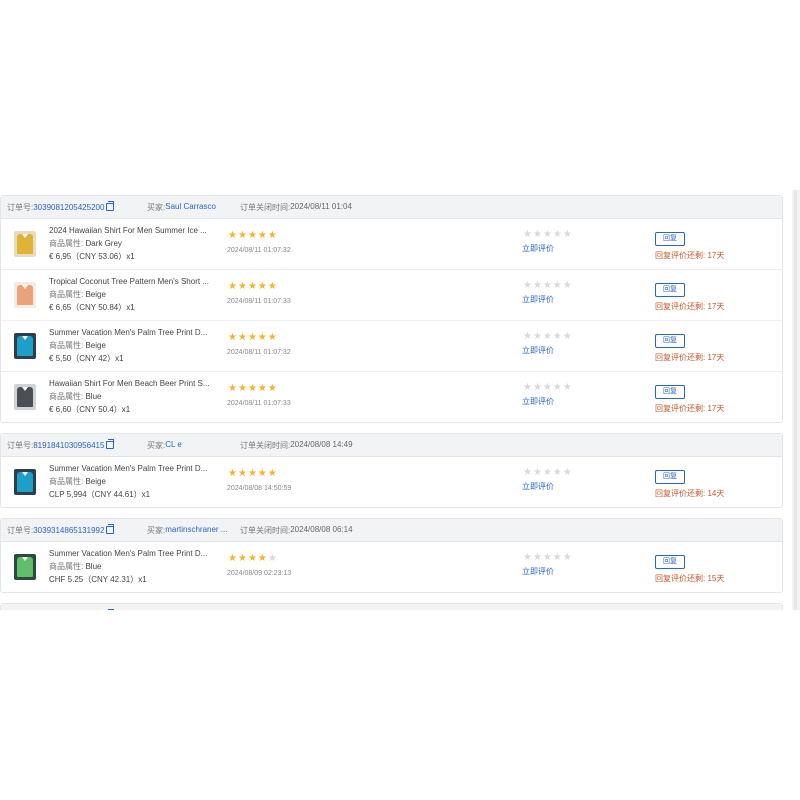 This screenshot has width=800, height=800. What do you see at coordinates (321, 206) in the screenshot?
I see `close-time-value: 2024/08/11 01:04` at bounding box center [321, 206].